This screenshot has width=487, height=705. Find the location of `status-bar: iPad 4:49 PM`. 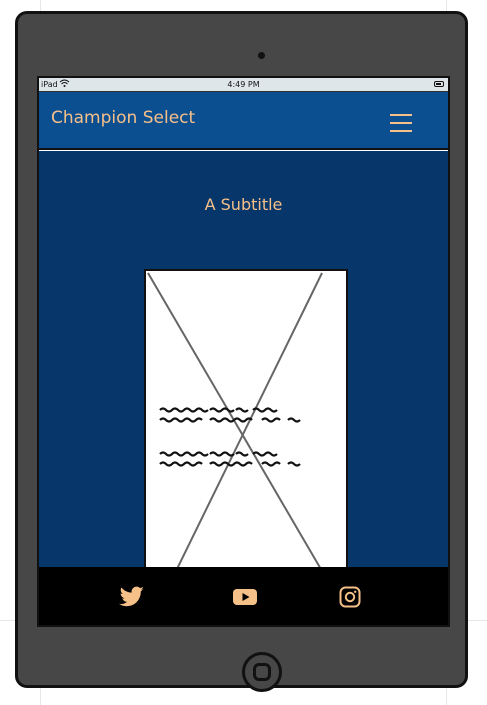

status-bar: iPad 4:49 PM is located at coordinates (243, 85).